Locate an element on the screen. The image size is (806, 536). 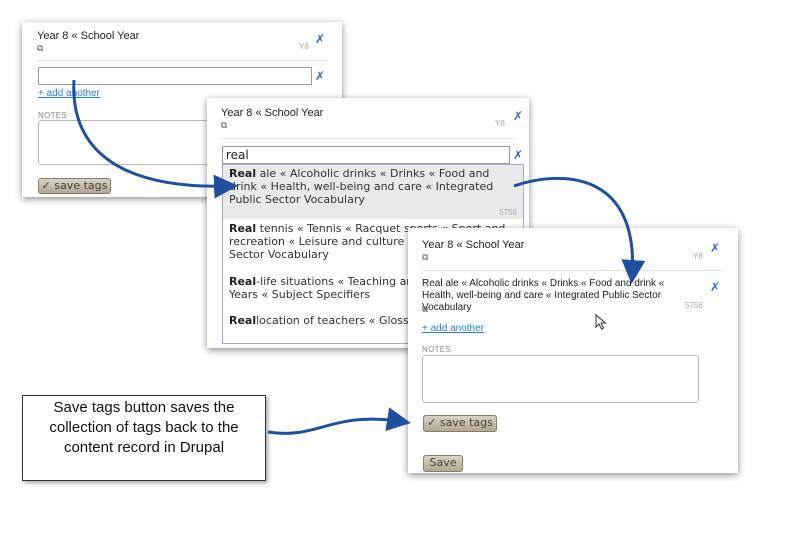
save-button: Save is located at coordinates (443, 463).